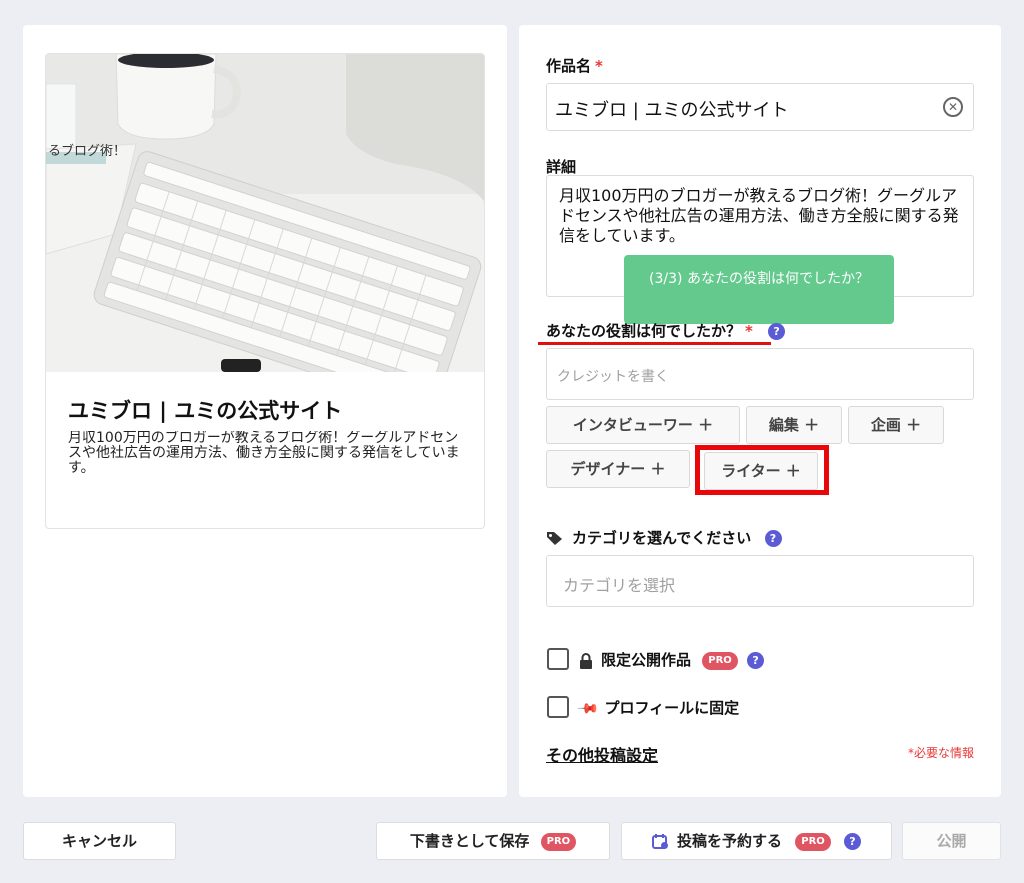 The height and width of the screenshot is (883, 1024). Describe the element at coordinates (953, 107) in the screenshot. I see `clear-icon: ✕` at that location.